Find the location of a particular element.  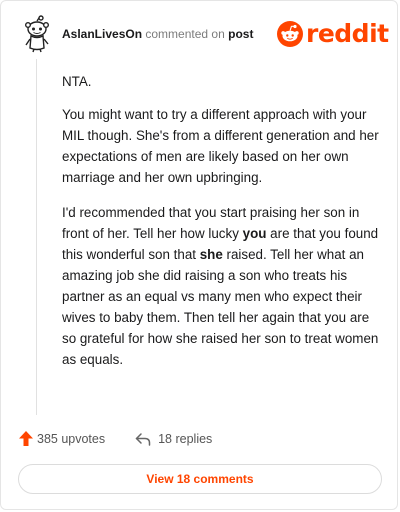

comment-paragraph-1: NTA. is located at coordinates (77, 81).